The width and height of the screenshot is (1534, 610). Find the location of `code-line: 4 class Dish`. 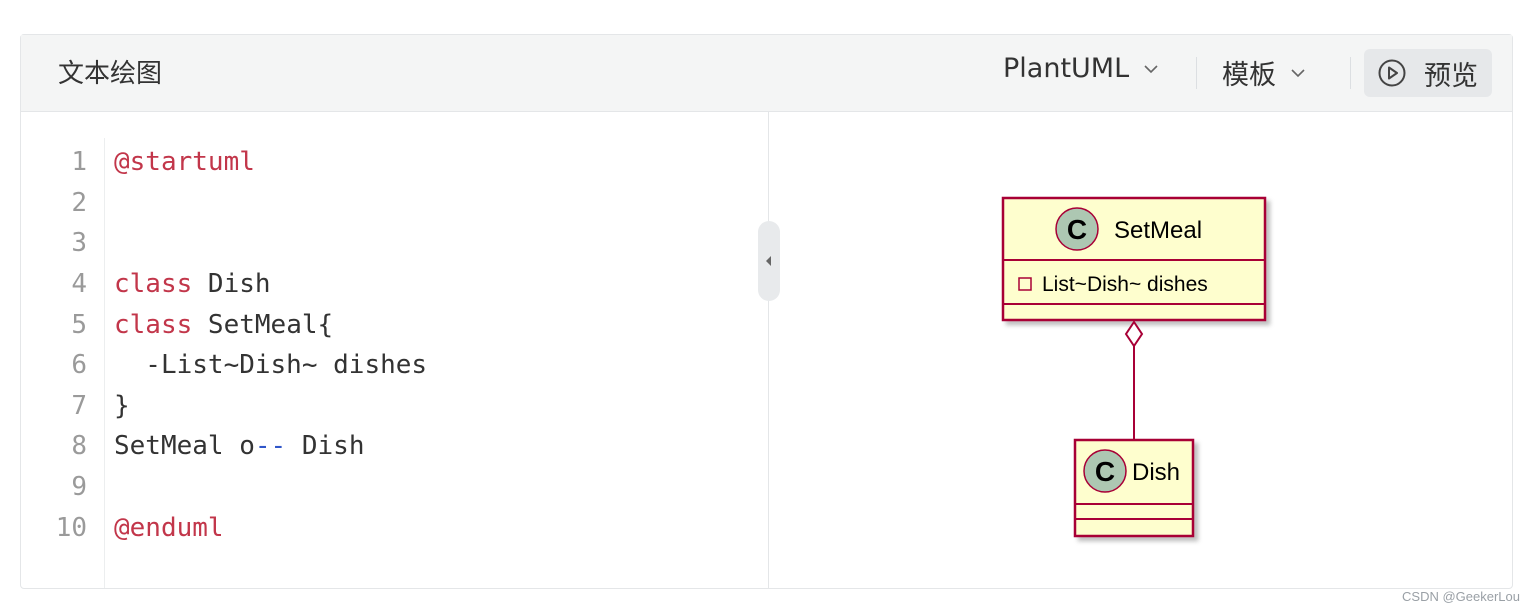

code-line: 4 class Dish is located at coordinates (224, 284).